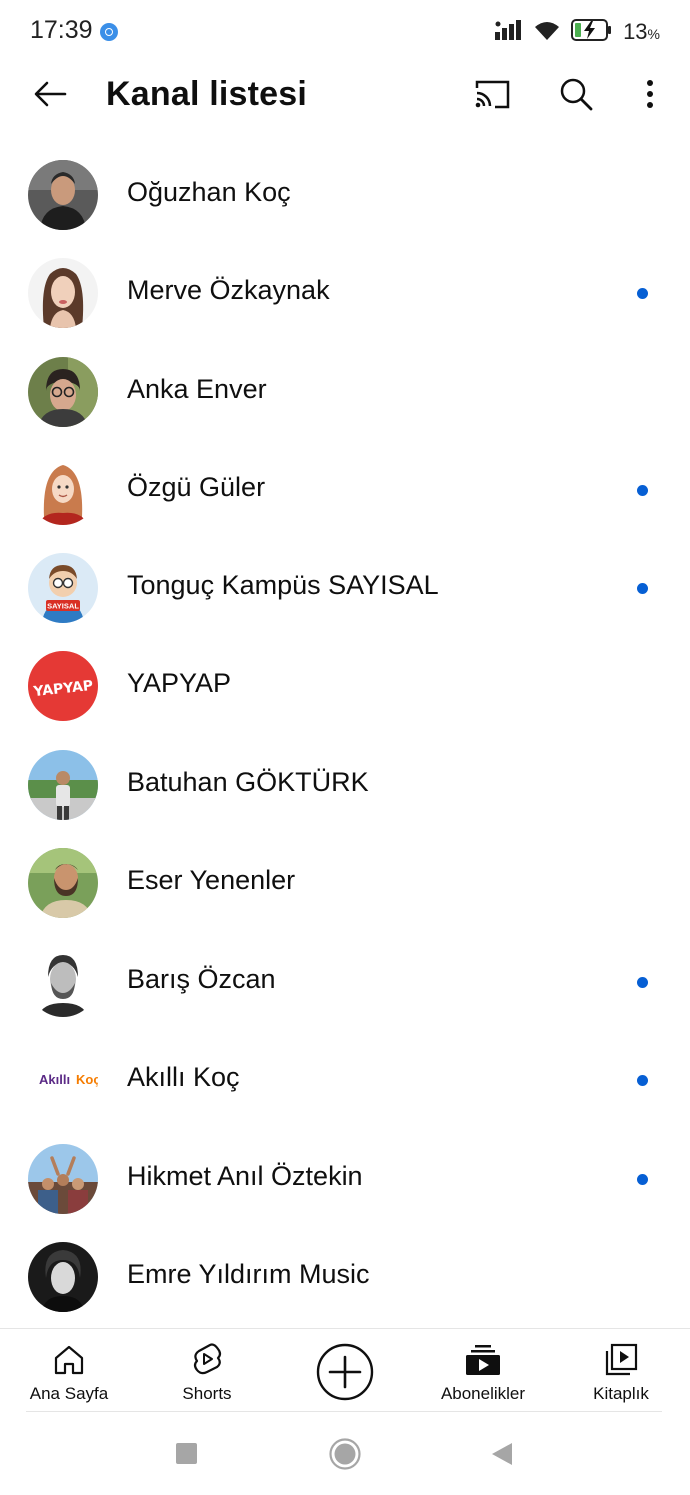 The image size is (690, 1495). What do you see at coordinates (345, 1080) in the screenshot?
I see `channel-row: Akıllı Koç Akıllı Koç` at bounding box center [345, 1080].